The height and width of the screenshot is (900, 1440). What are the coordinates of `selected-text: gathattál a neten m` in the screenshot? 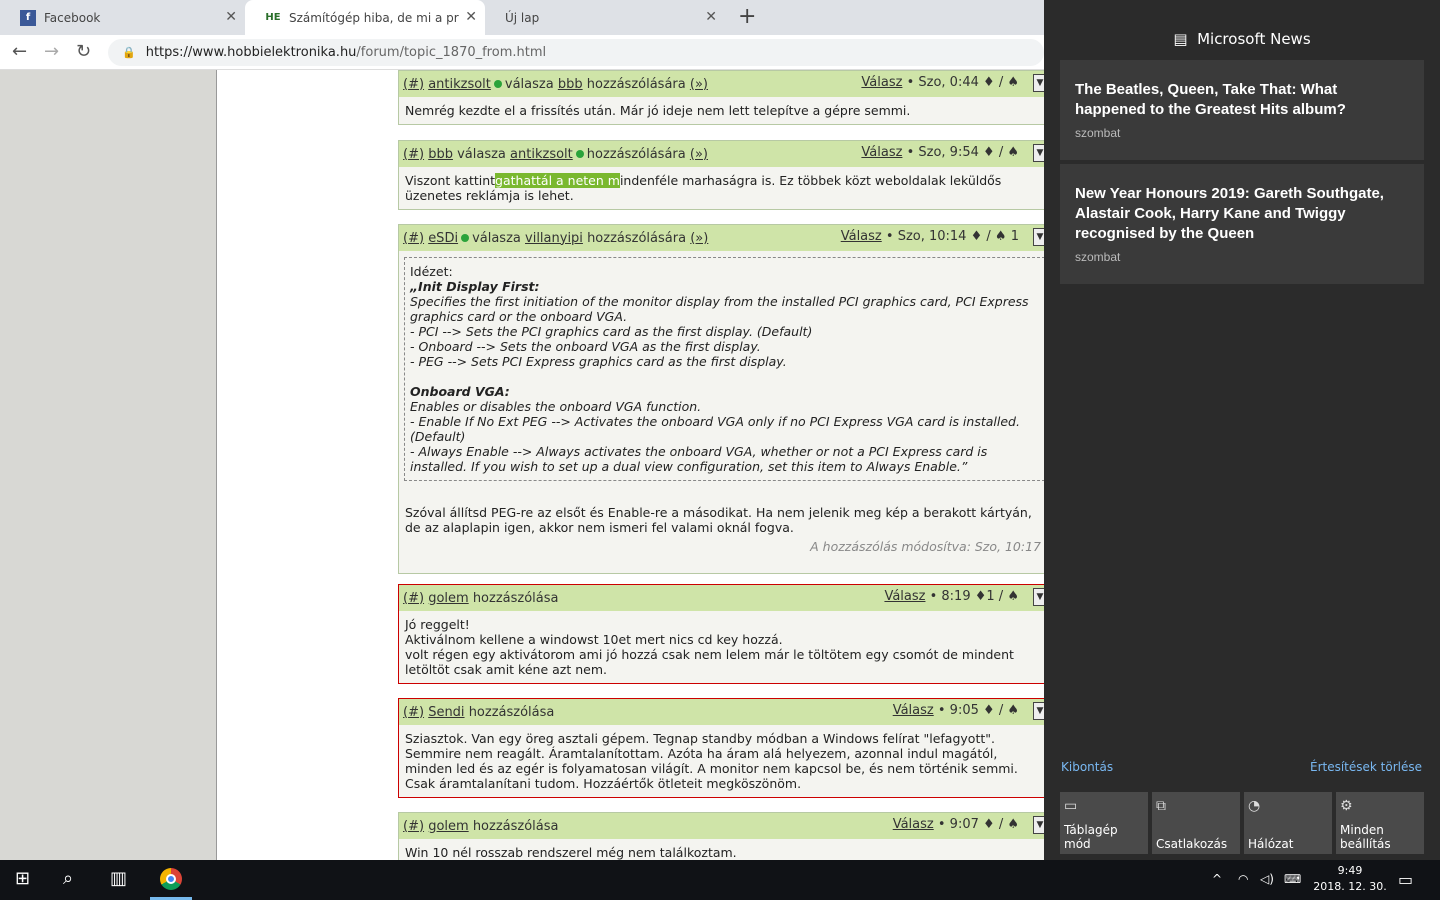 It's located at (557, 180).